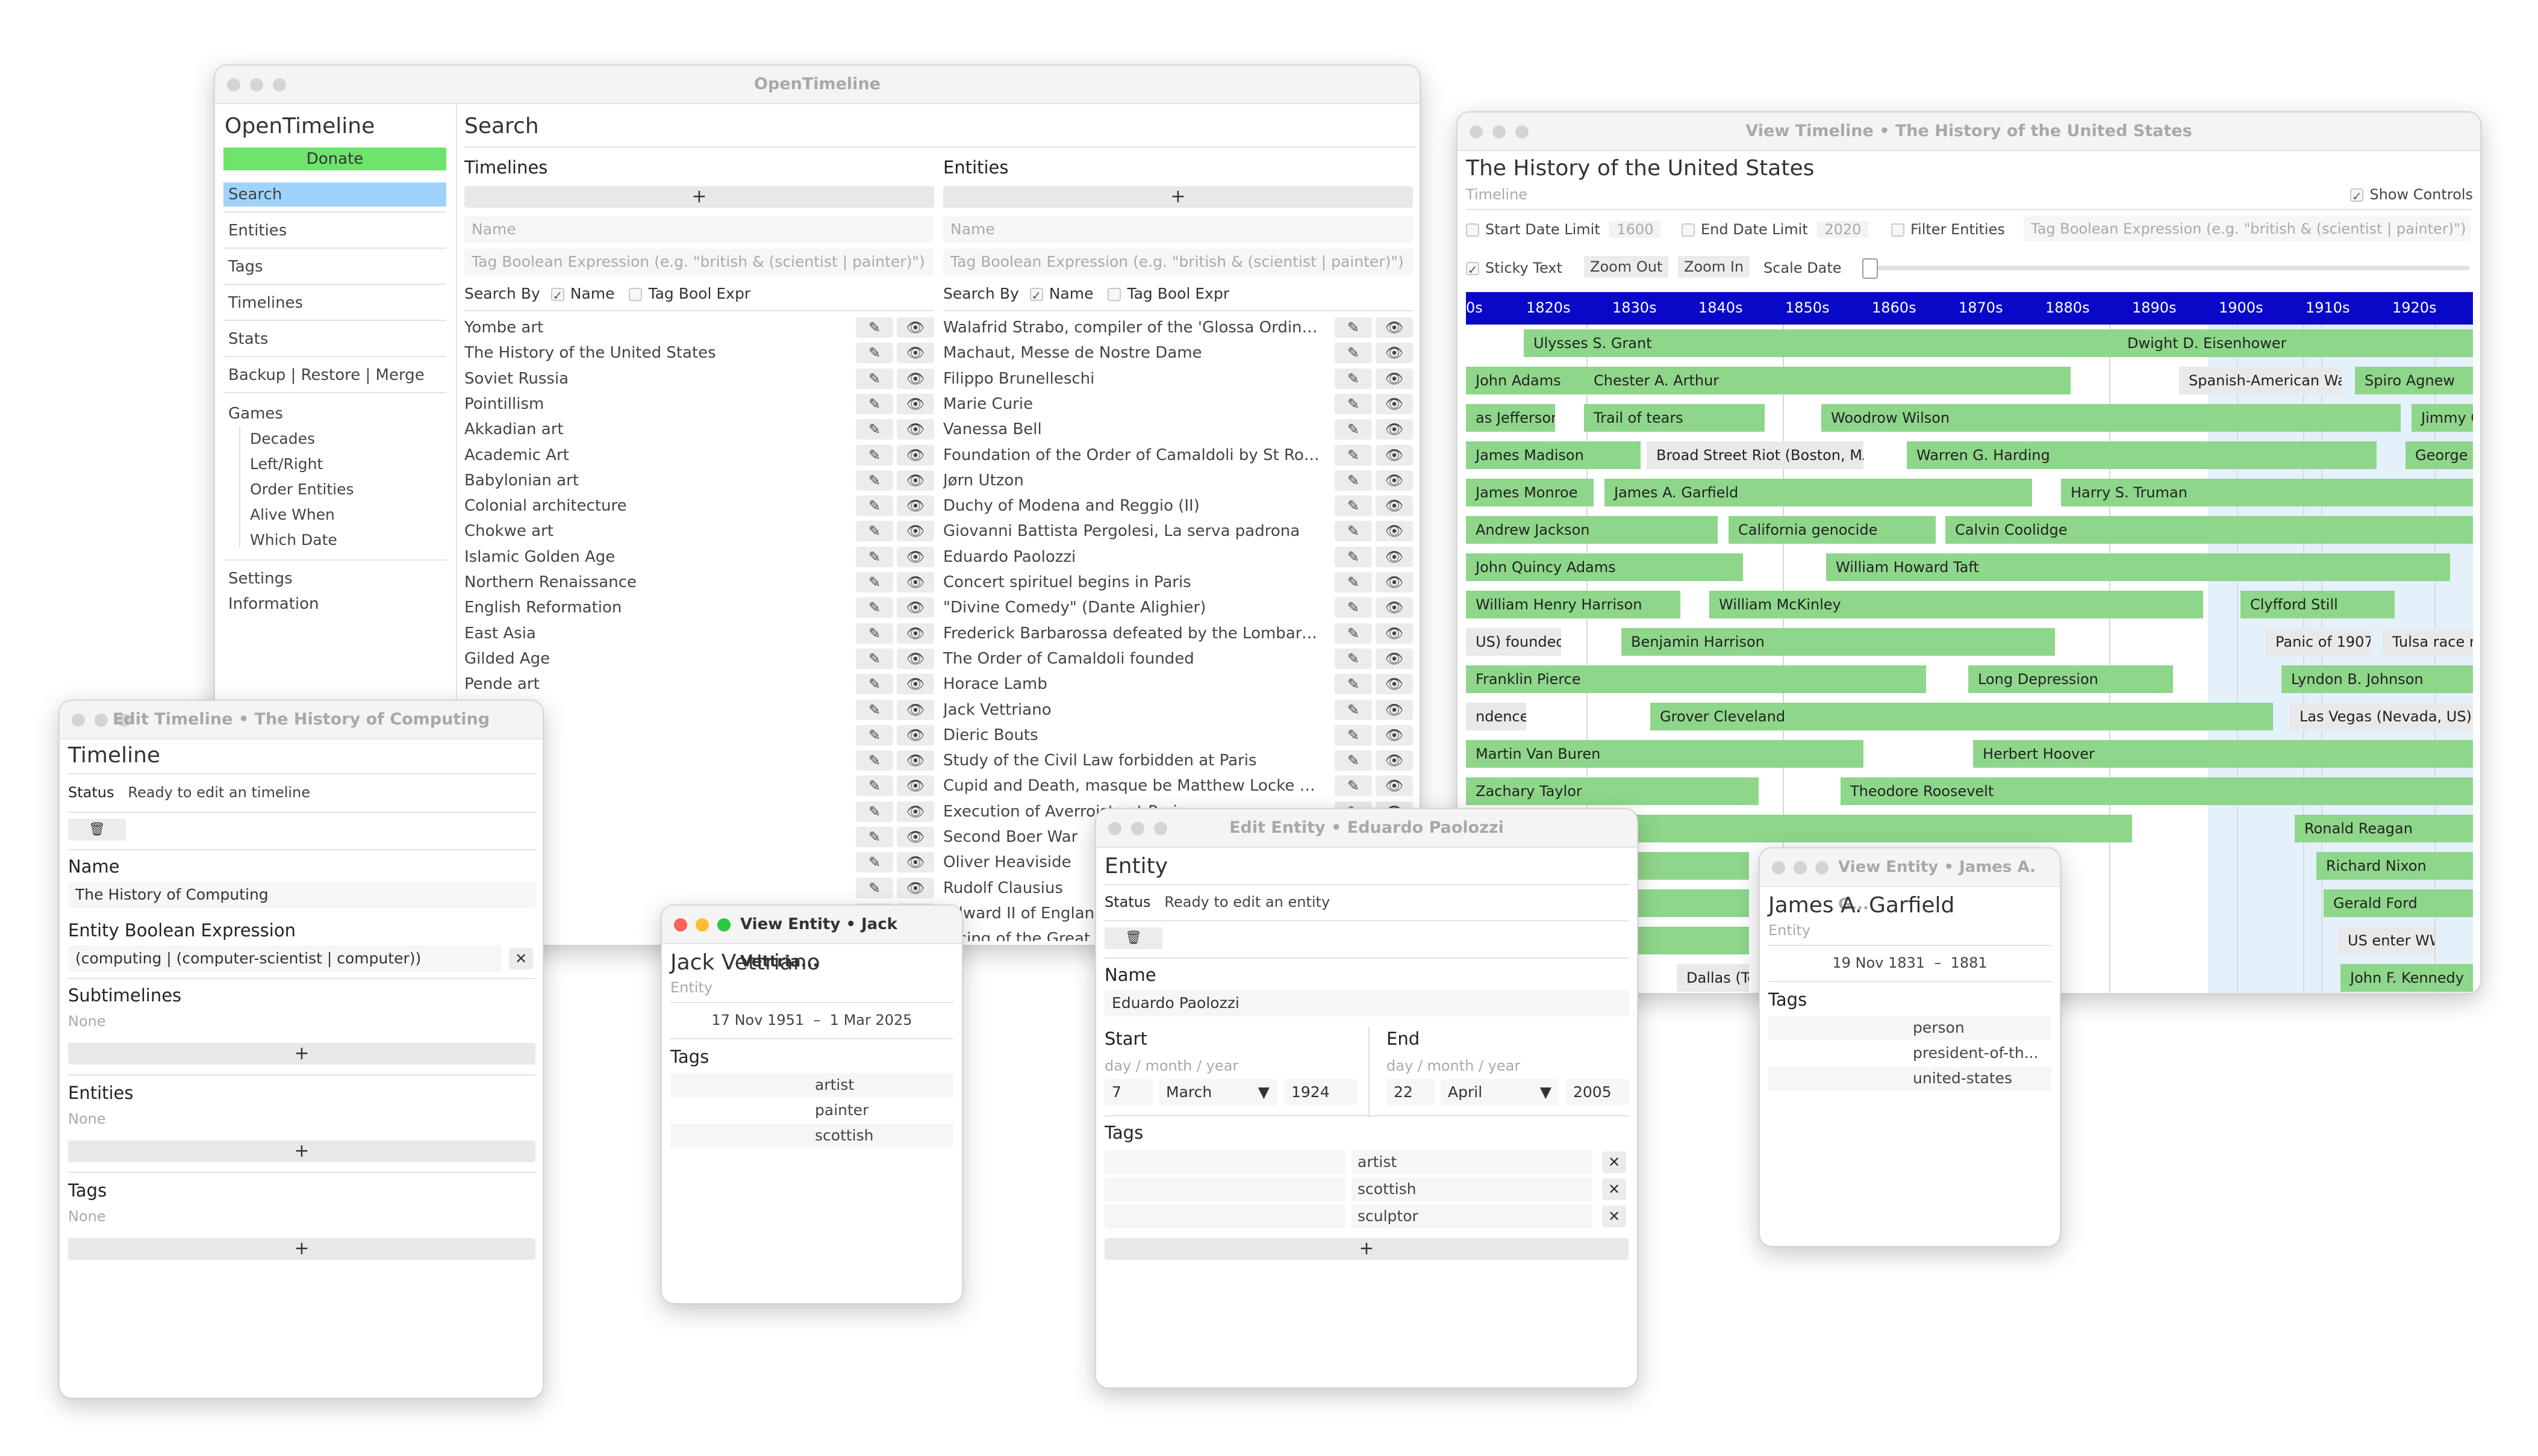  I want to click on timeline-bar: Dwight D. Eisenhower, so click(2295, 343).